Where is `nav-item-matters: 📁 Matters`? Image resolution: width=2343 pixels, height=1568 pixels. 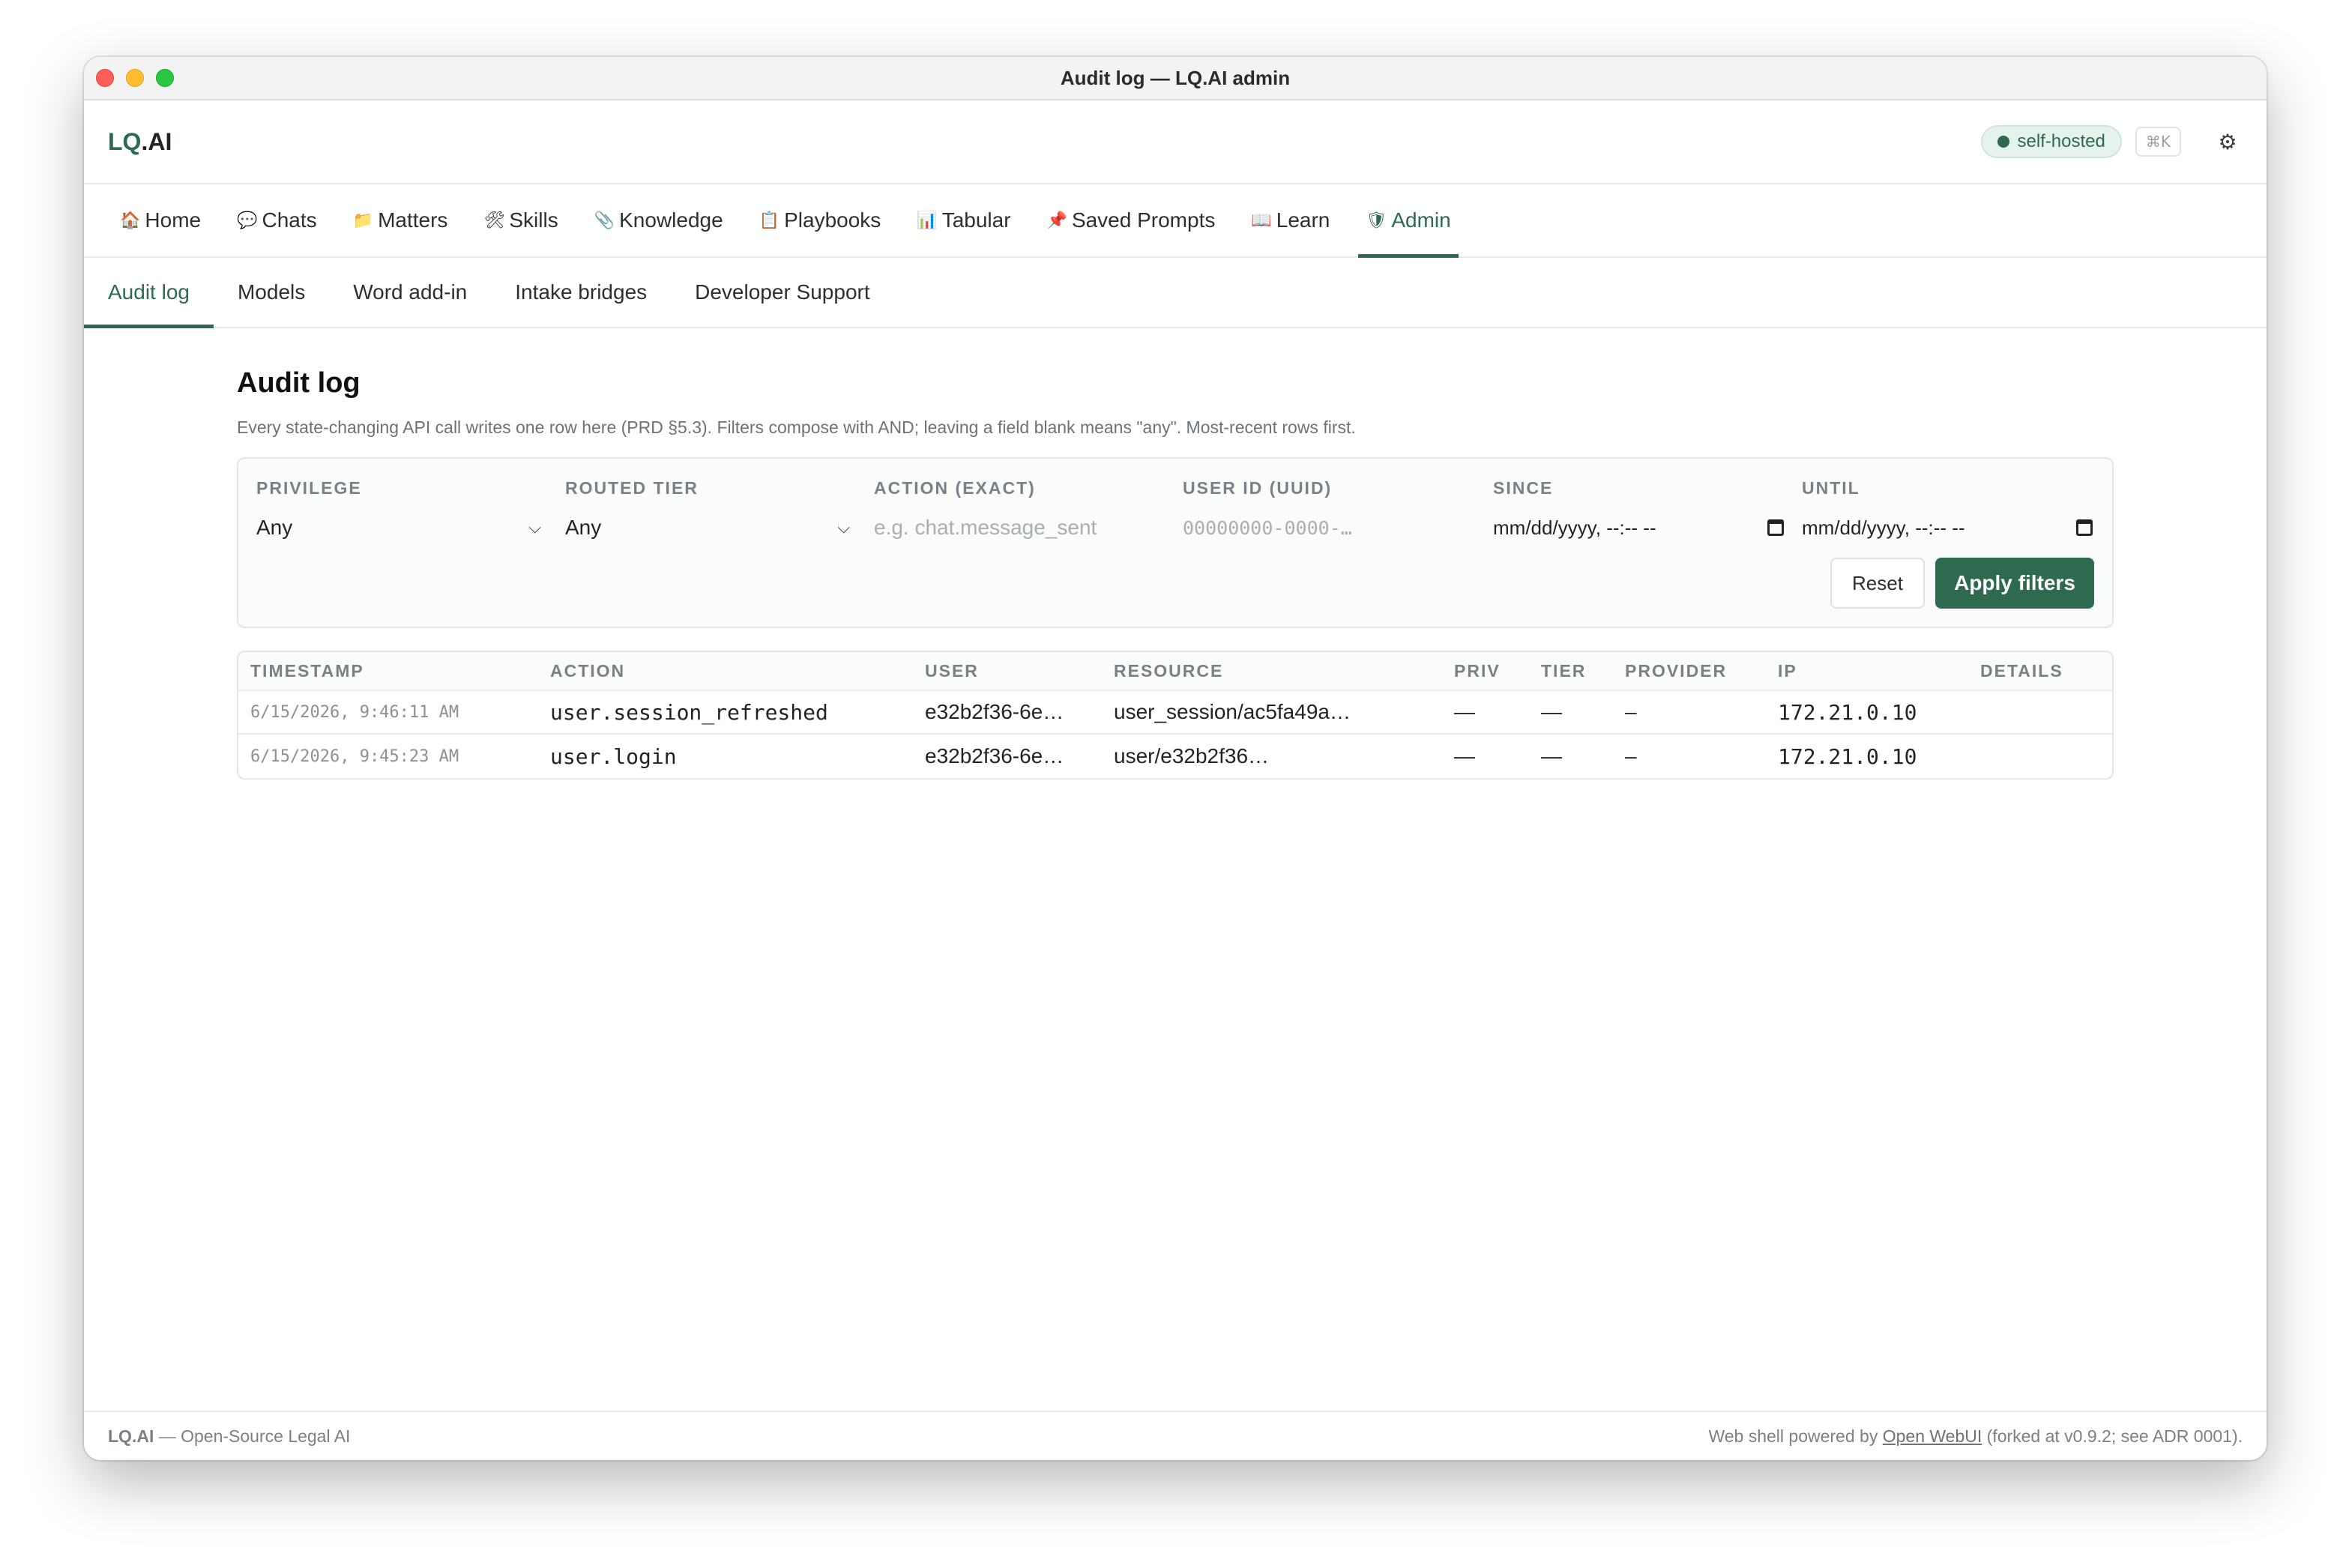
nav-item-matters: 📁 Matters is located at coordinates (401, 220).